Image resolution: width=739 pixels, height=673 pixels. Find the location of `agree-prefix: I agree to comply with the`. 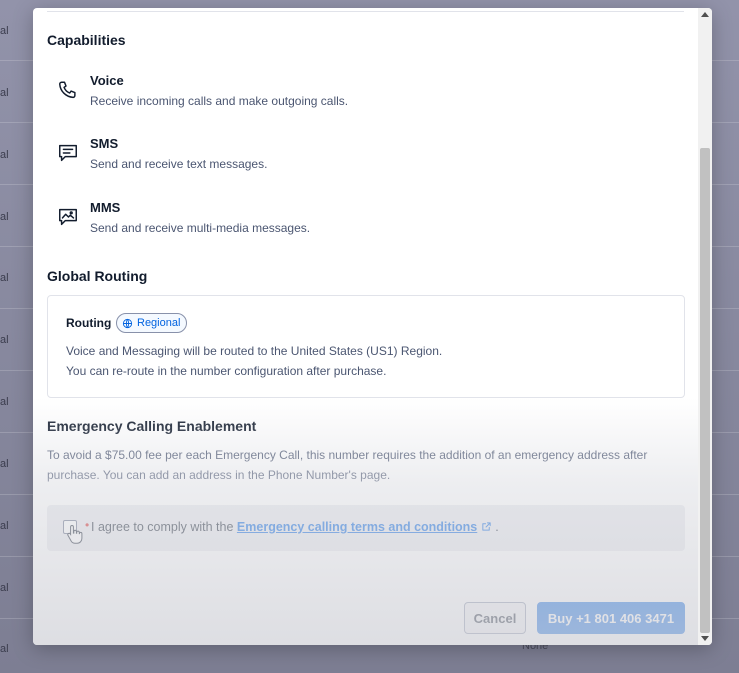

agree-prefix: I agree to comply with the is located at coordinates (162, 527).